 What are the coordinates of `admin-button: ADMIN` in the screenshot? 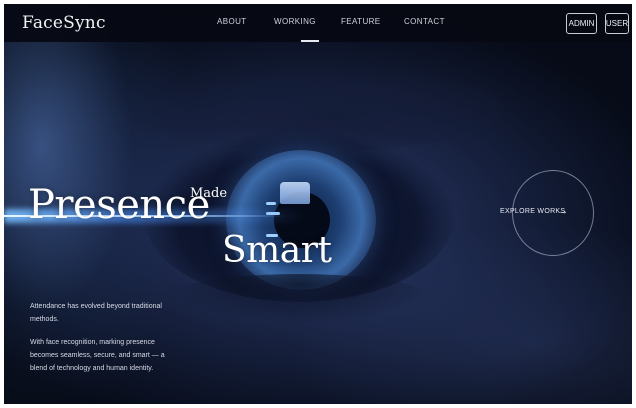 It's located at (581, 23).